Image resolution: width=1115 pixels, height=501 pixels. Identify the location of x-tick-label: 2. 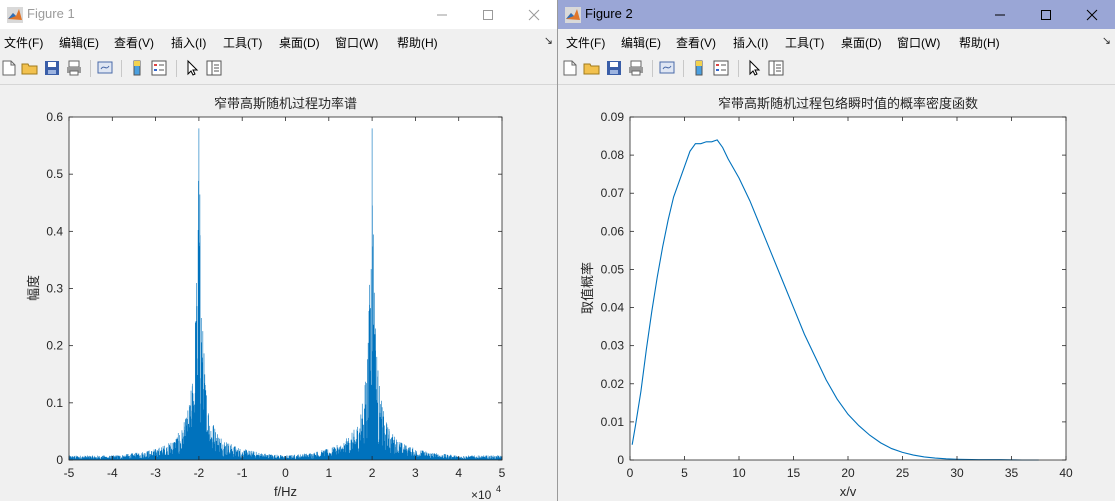
(372, 473).